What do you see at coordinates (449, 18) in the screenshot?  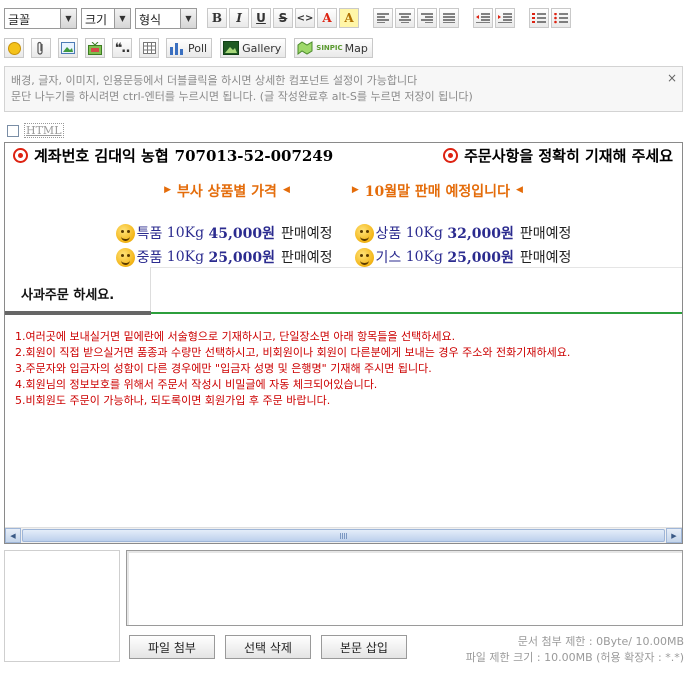 I see `justify-button` at bounding box center [449, 18].